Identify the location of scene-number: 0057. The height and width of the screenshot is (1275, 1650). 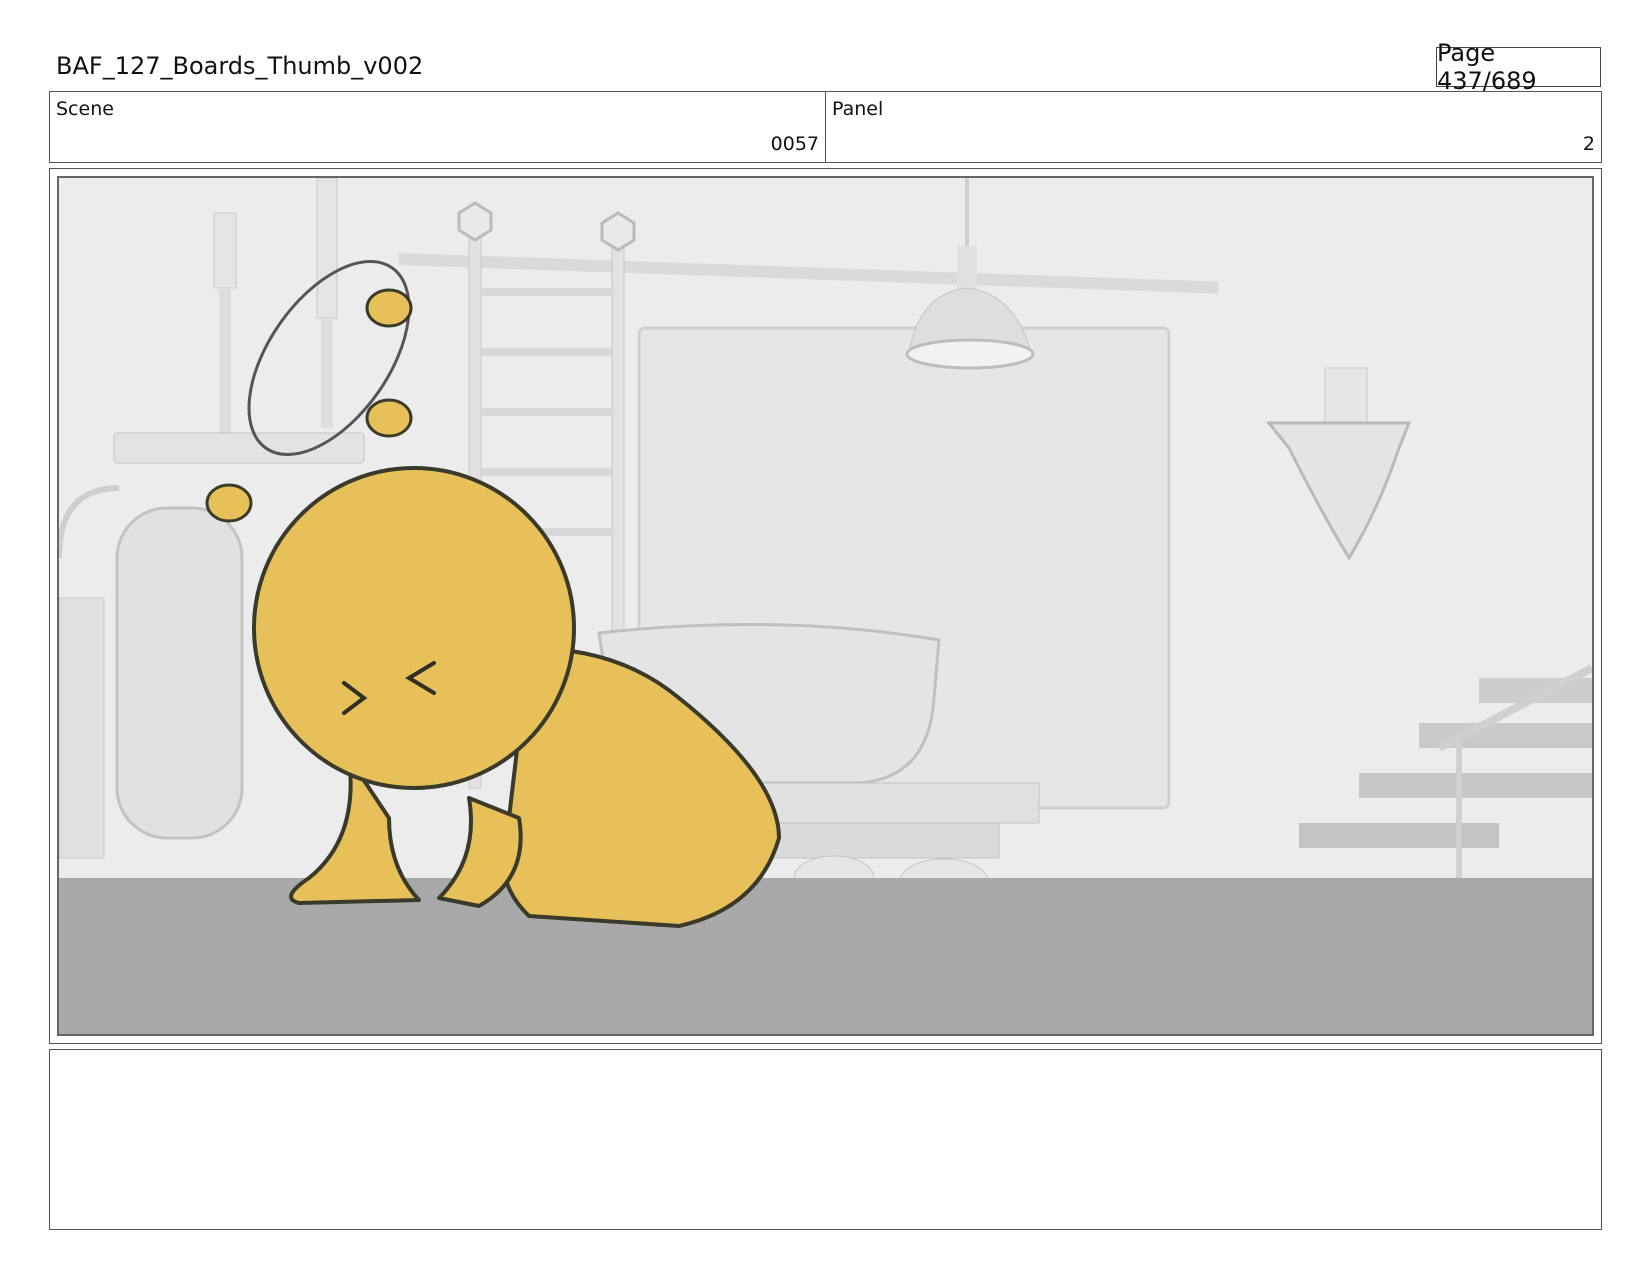
(794, 144).